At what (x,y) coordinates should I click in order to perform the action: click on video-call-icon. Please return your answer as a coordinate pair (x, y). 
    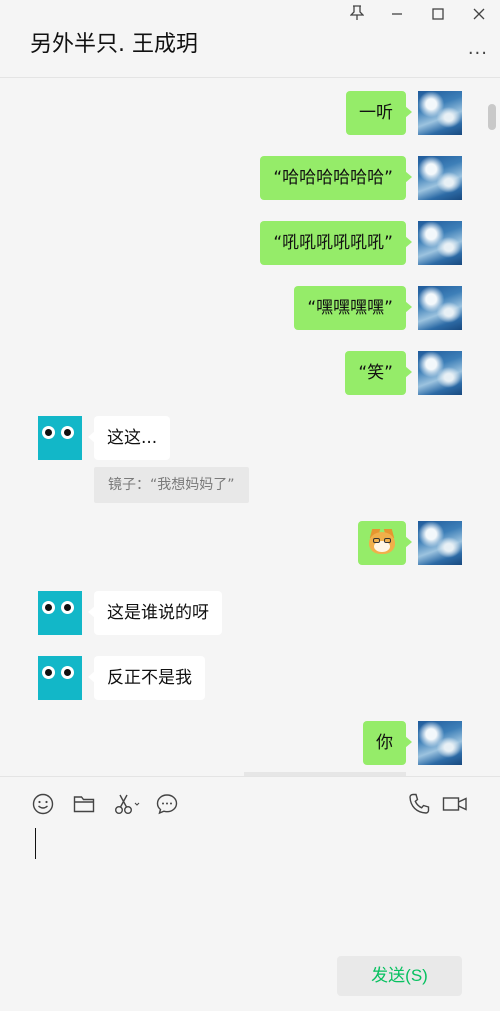
    Looking at the image, I should click on (455, 804).